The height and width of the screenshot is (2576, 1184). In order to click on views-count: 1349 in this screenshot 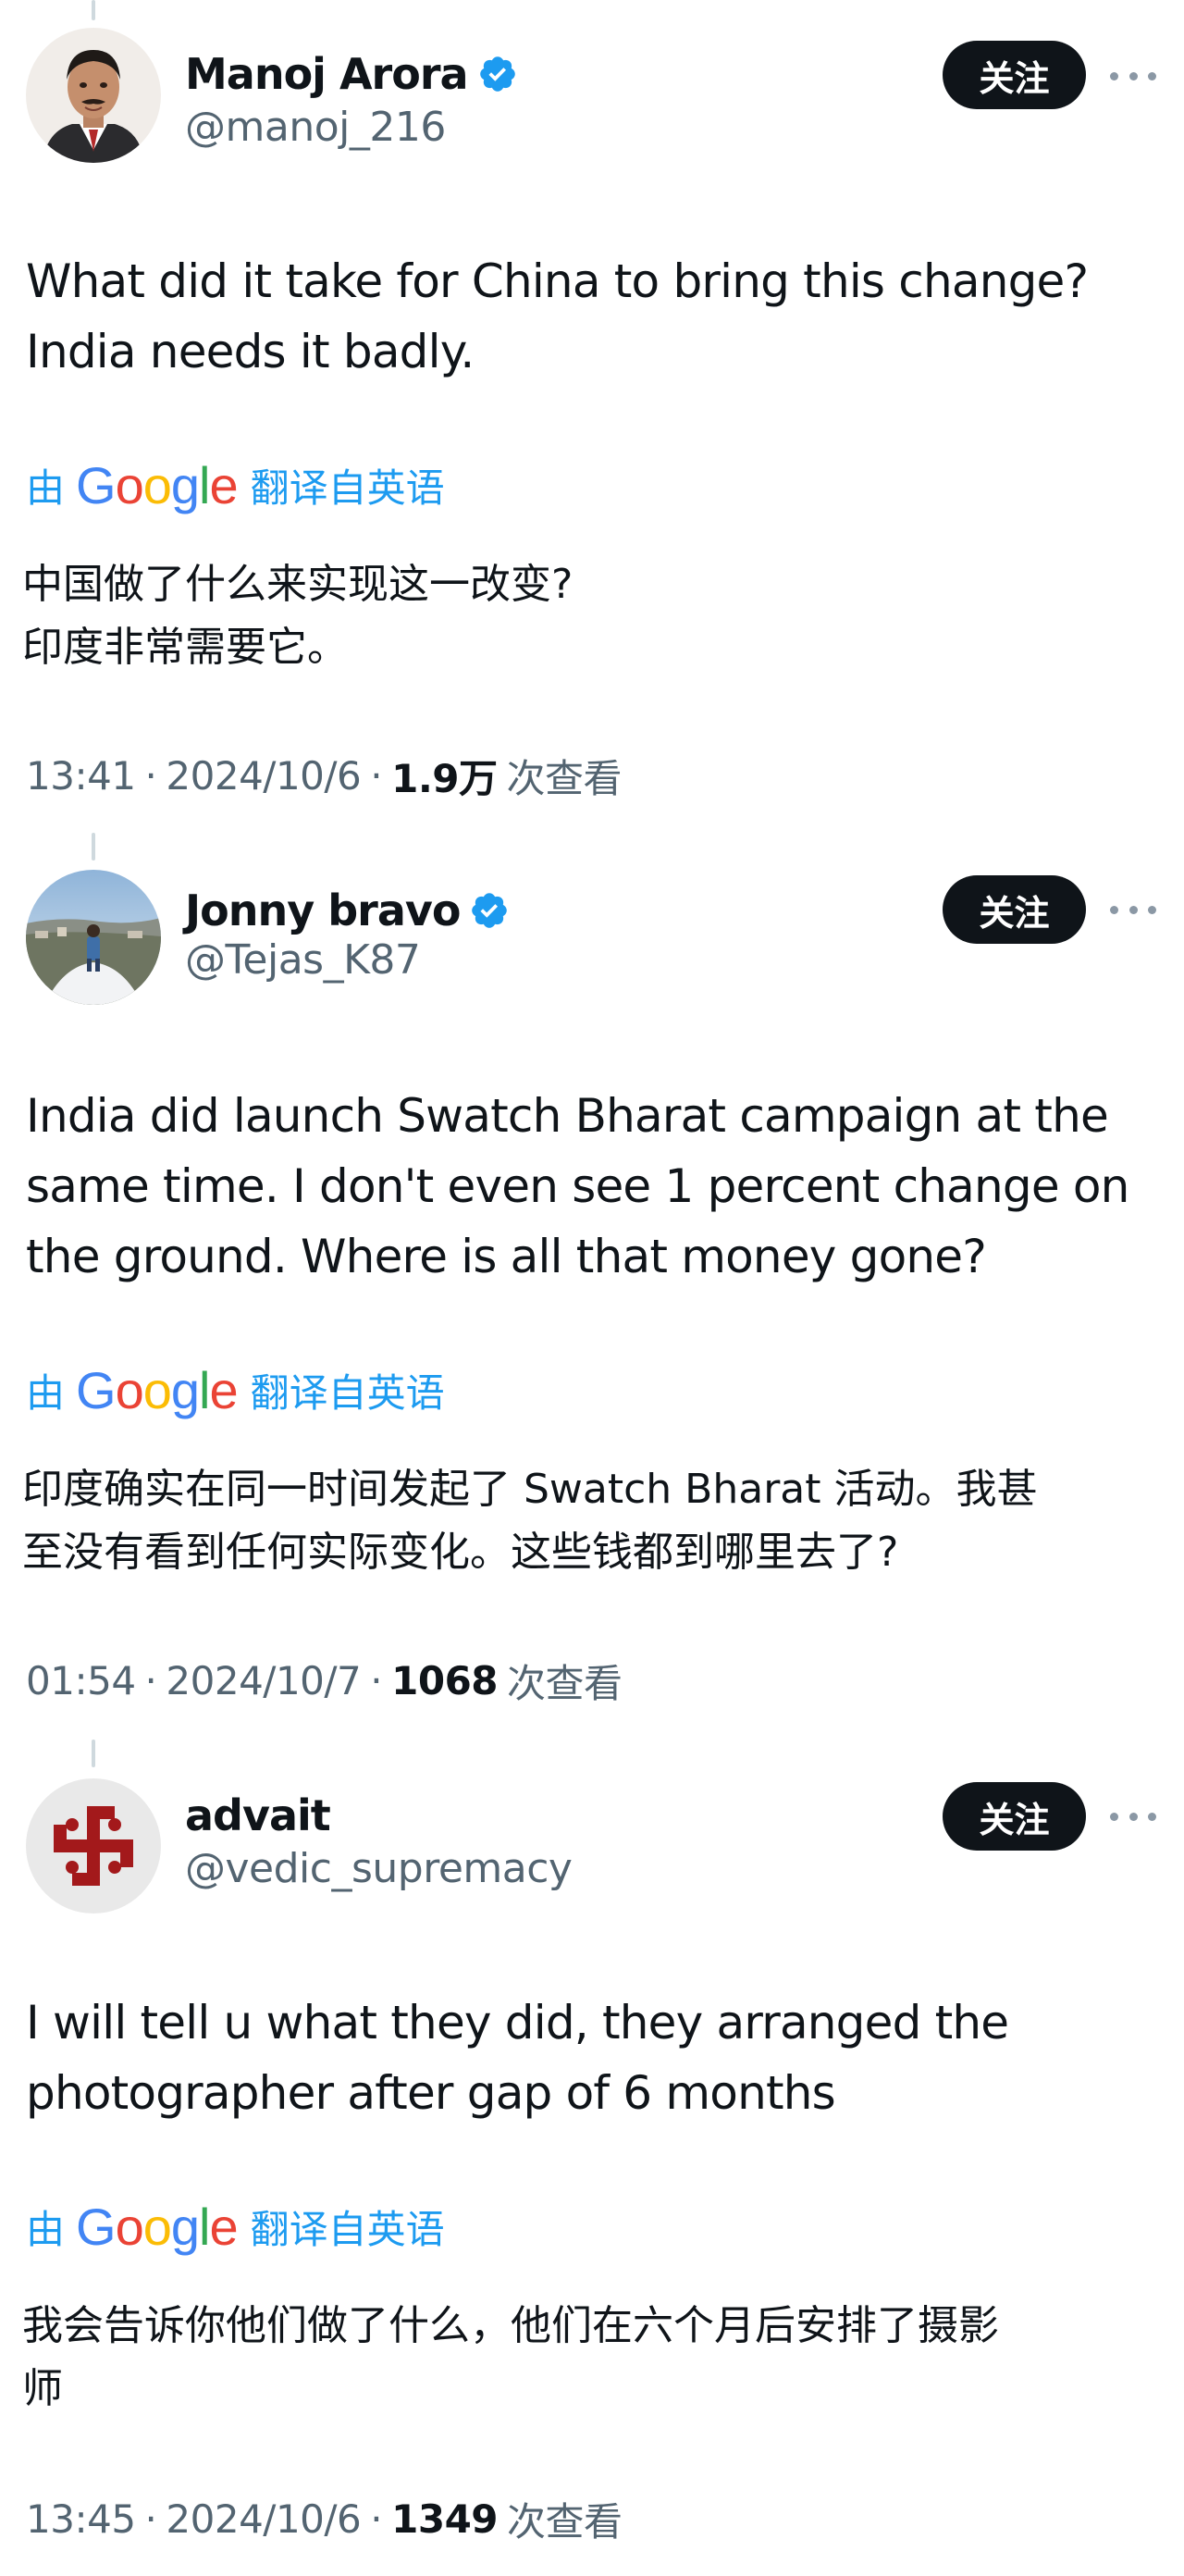, I will do `click(445, 2519)`.